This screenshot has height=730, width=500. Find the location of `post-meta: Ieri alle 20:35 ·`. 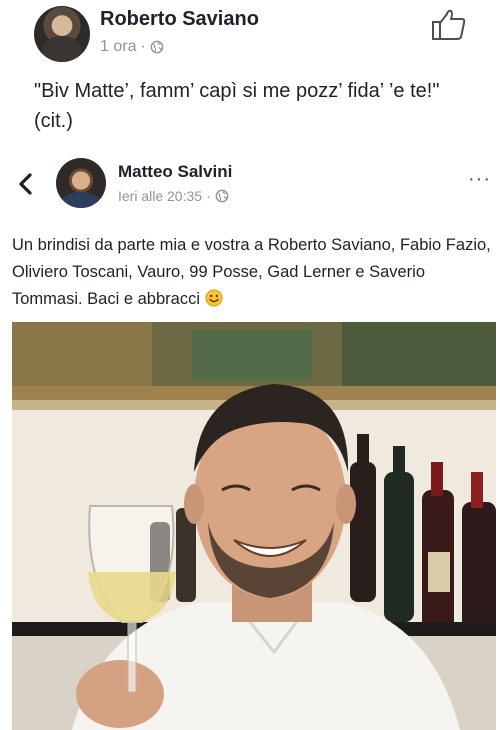

post-meta: Ieri alle 20:35 · is located at coordinates (173, 196).